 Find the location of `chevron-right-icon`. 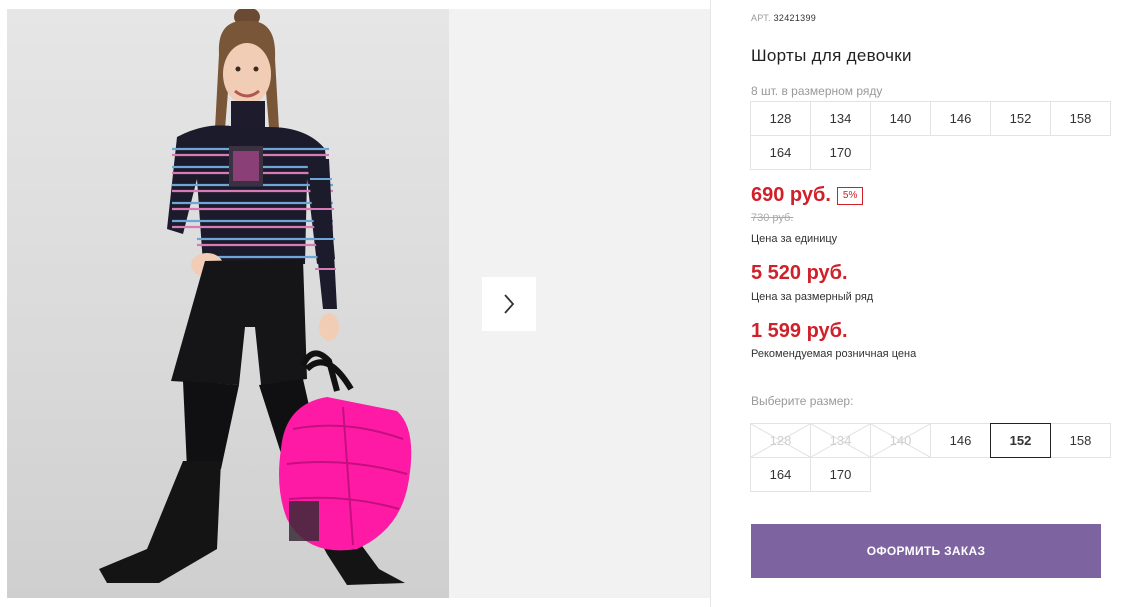

chevron-right-icon is located at coordinates (509, 304).